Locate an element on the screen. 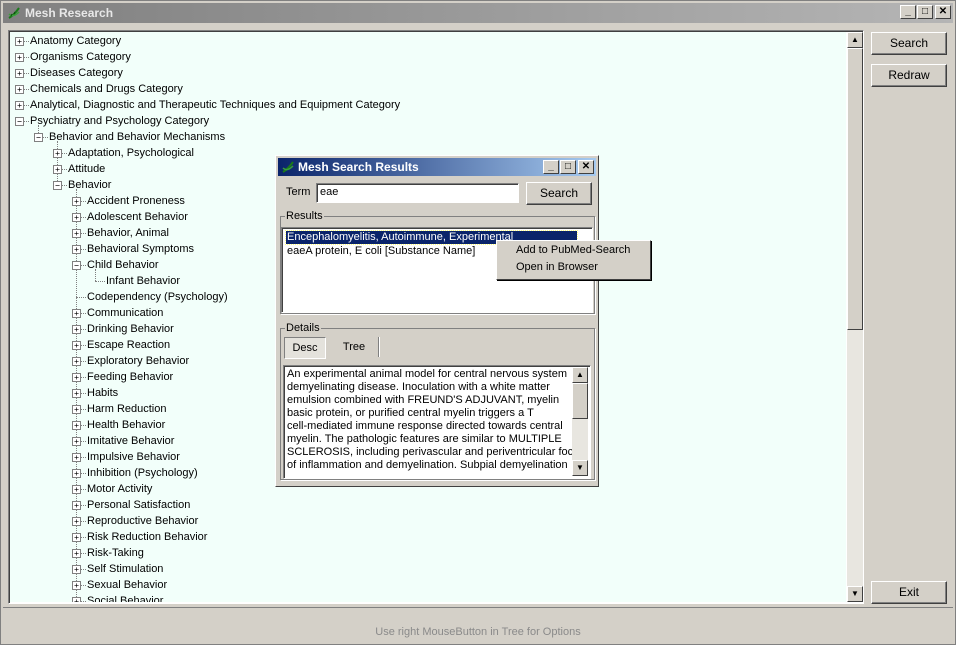 The image size is (956, 645). tree-node: + Anatomy Category is located at coordinates (425, 41).